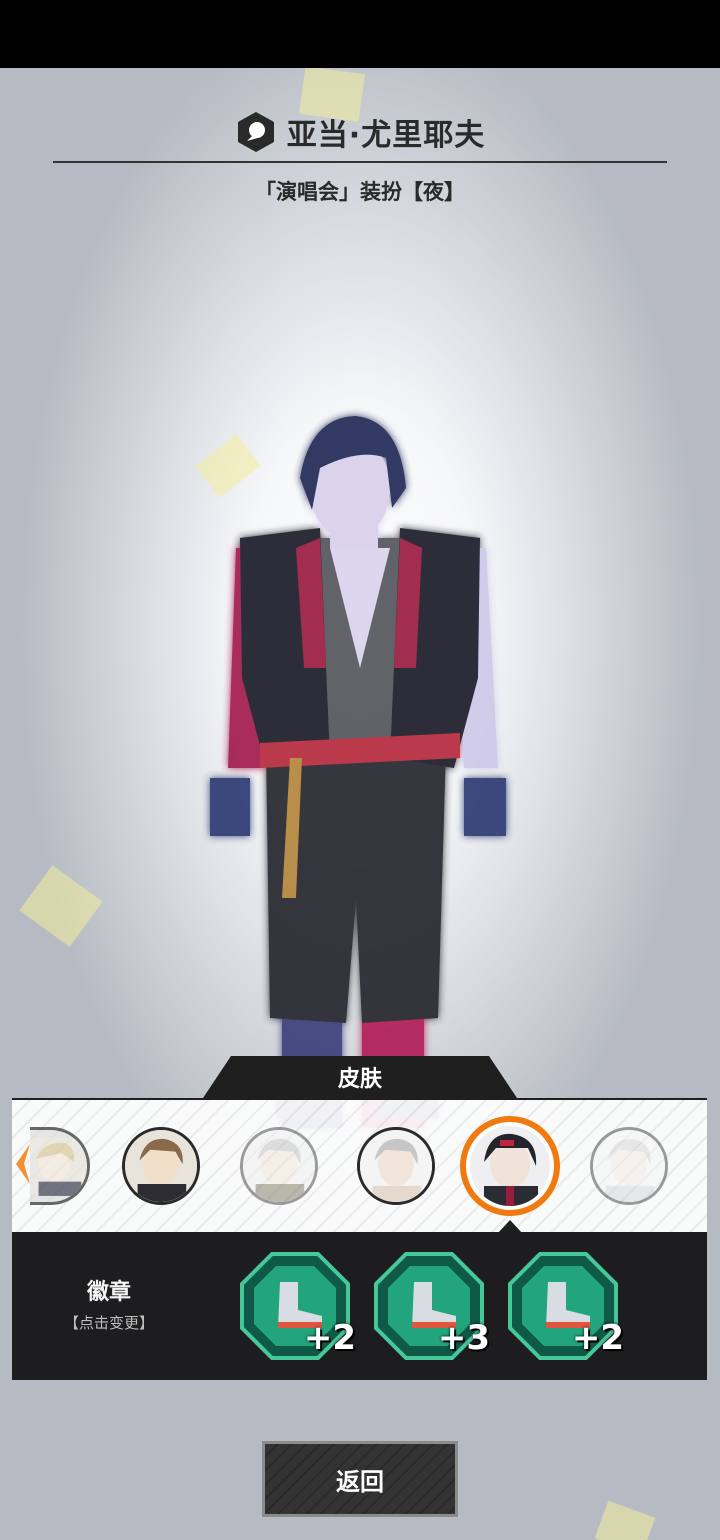 This screenshot has height=1540, width=720. I want to click on badge-slot-1: +2, so click(298, 1306).